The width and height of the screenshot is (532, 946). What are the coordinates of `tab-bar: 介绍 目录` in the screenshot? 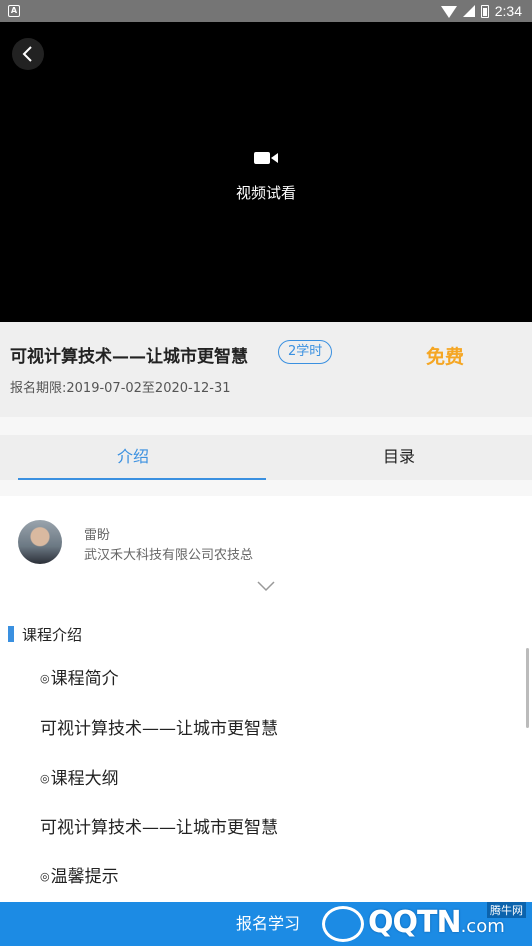 It's located at (266, 457).